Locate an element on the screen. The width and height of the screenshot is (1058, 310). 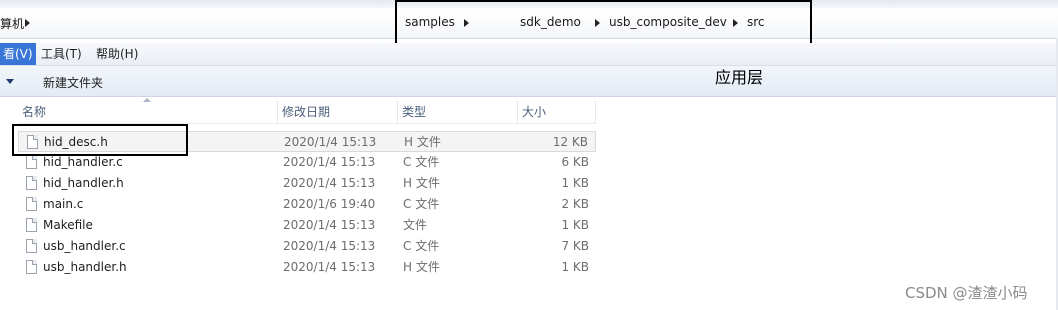
file-size: 12 KB is located at coordinates (570, 142).